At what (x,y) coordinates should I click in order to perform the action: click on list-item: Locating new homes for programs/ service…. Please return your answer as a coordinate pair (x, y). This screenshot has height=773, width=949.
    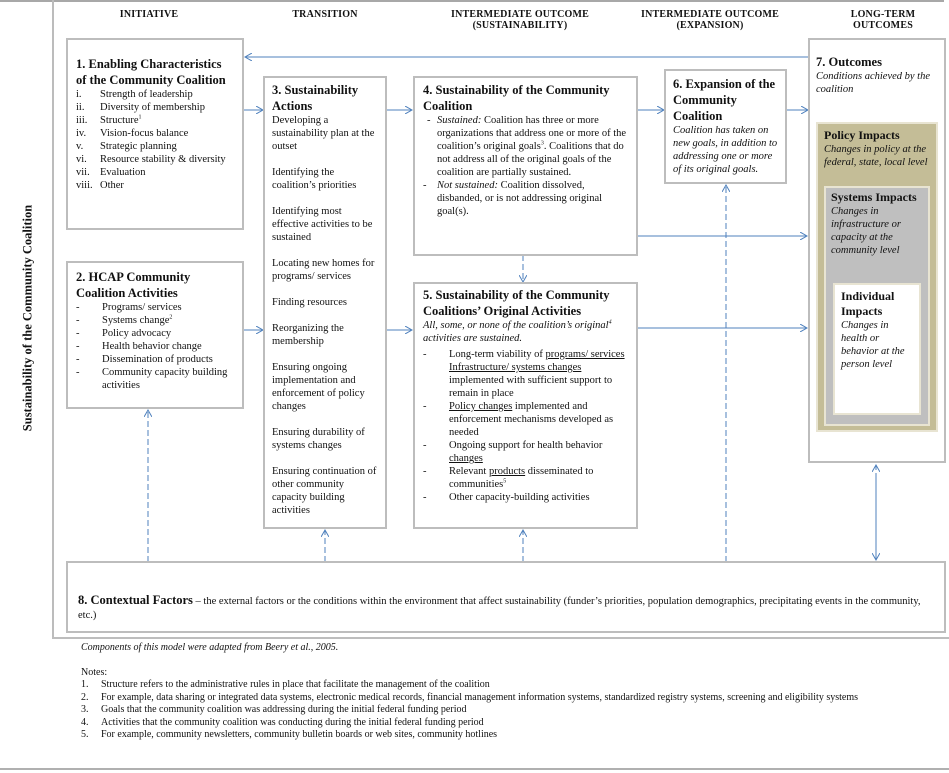
    Looking at the image, I should click on (323, 270).